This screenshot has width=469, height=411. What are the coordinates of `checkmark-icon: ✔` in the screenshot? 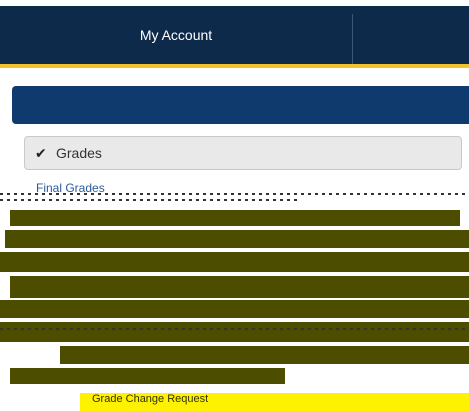 It's located at (41, 153).